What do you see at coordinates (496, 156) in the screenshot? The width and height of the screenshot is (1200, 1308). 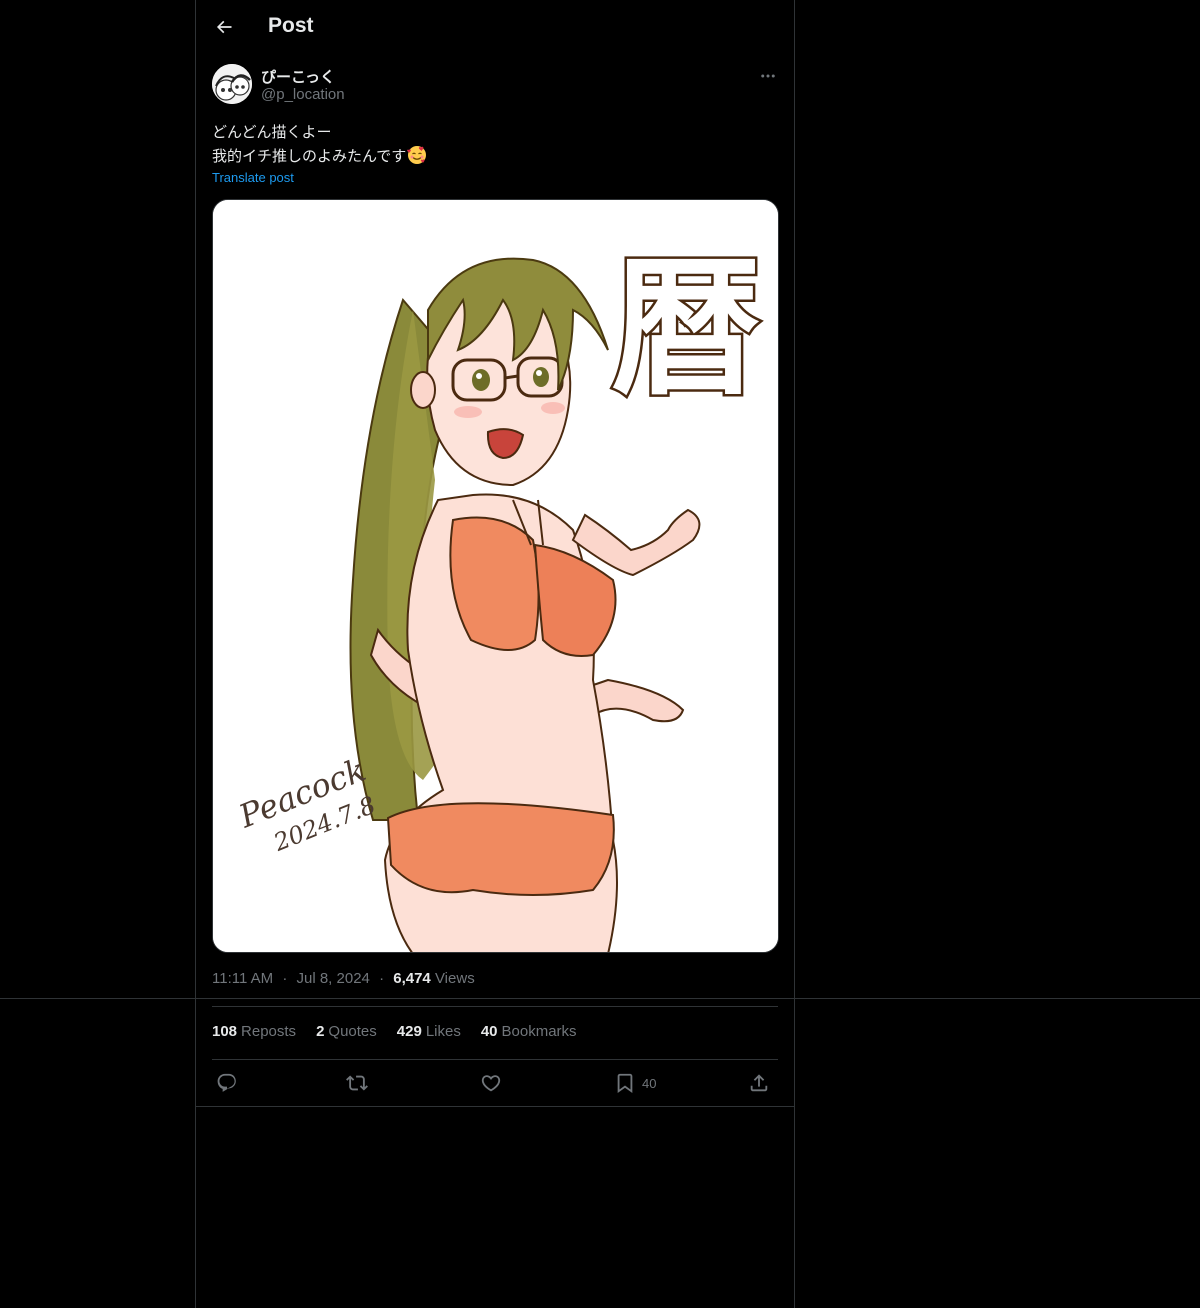 I see `post-line-with-emoji: 我的イチ推しのよみたんです` at bounding box center [496, 156].